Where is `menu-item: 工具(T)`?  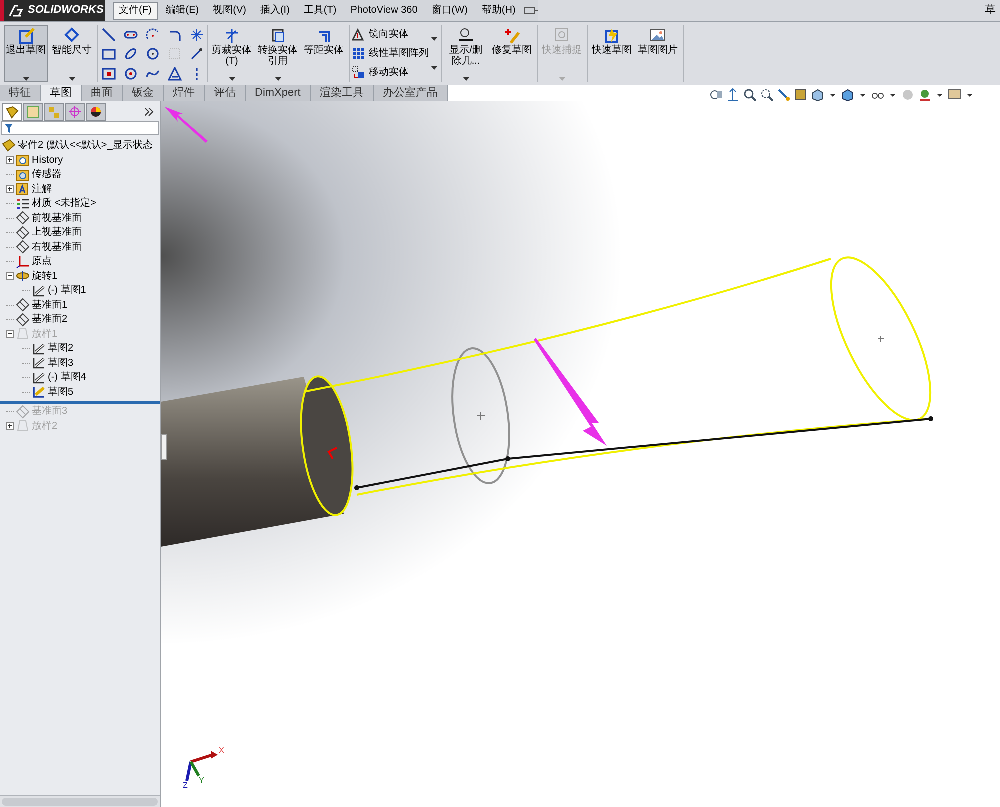 menu-item: 工具(T) is located at coordinates (320, 11).